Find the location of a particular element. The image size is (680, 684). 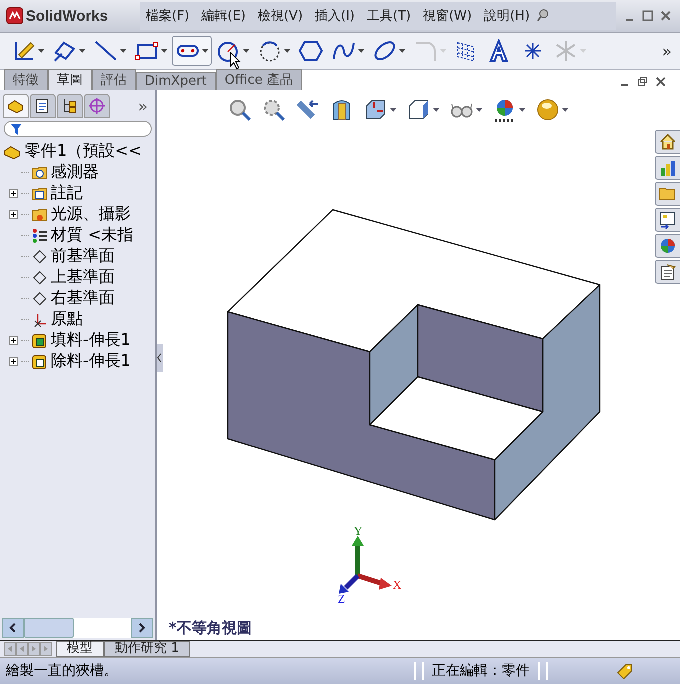

filter-field is located at coordinates (78, 129).